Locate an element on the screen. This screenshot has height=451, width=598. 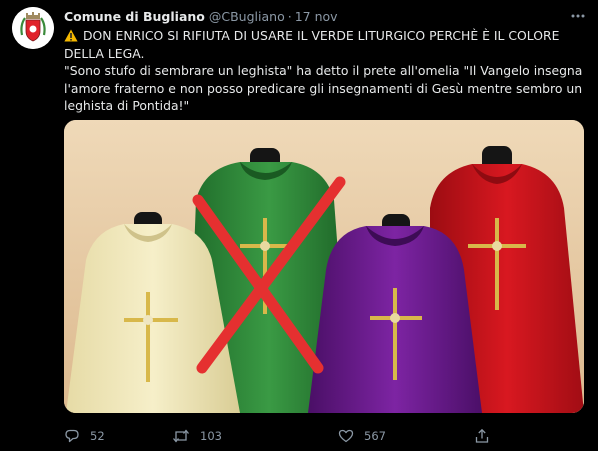
tweet-actions: 52 103 567 is located at coordinates (294, 436).